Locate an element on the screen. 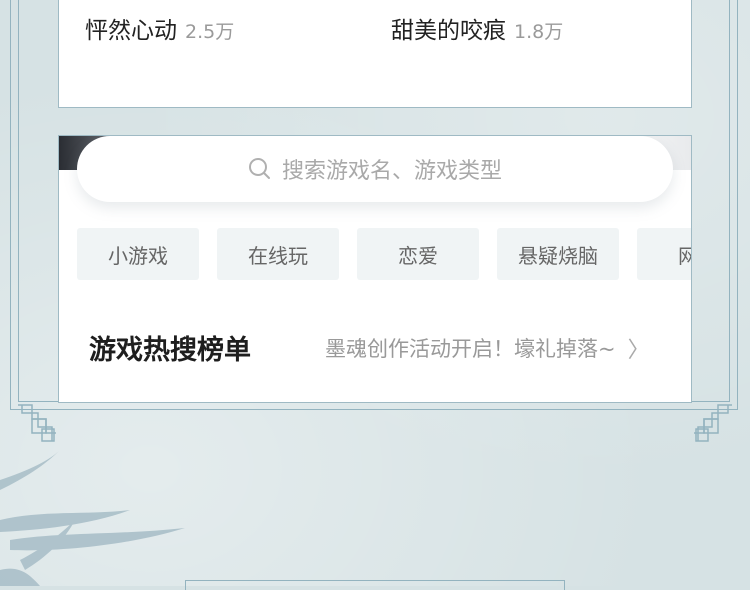 This screenshot has width=750, height=590. ranking-item: 甜美的咬痕 1.8万 is located at coordinates (477, 28).